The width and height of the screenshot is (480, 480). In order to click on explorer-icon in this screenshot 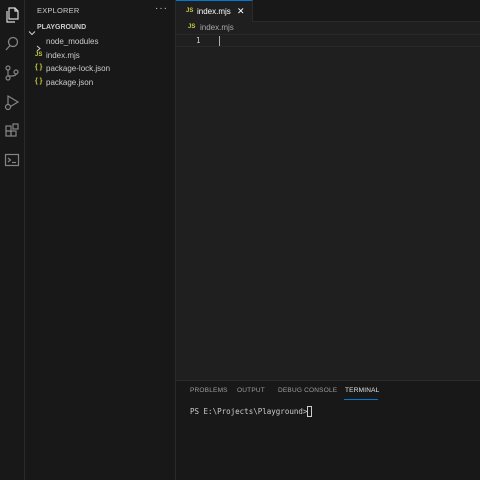, I will do `click(12, 15)`.